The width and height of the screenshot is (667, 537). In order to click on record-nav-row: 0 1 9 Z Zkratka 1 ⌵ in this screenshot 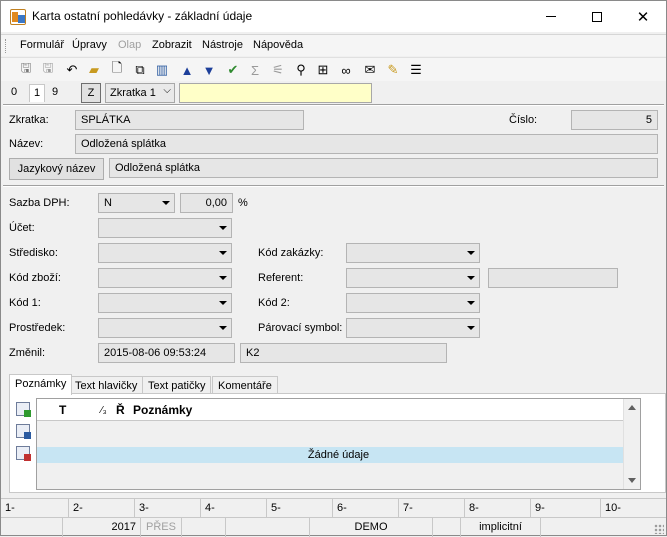, I will do `click(333, 93)`.